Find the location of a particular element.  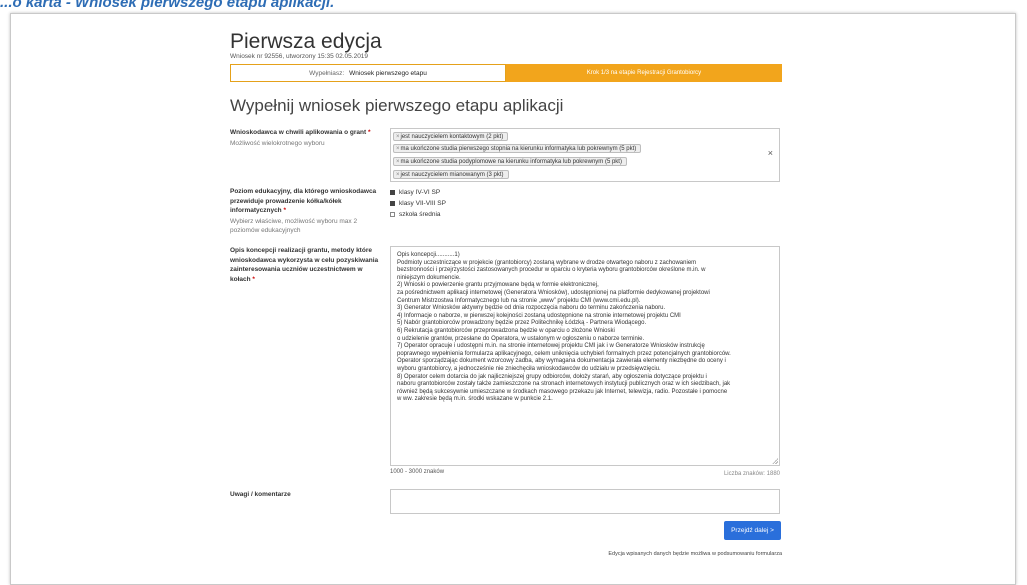

char-count: Liczba znaków: 1880 is located at coordinates (751, 474).